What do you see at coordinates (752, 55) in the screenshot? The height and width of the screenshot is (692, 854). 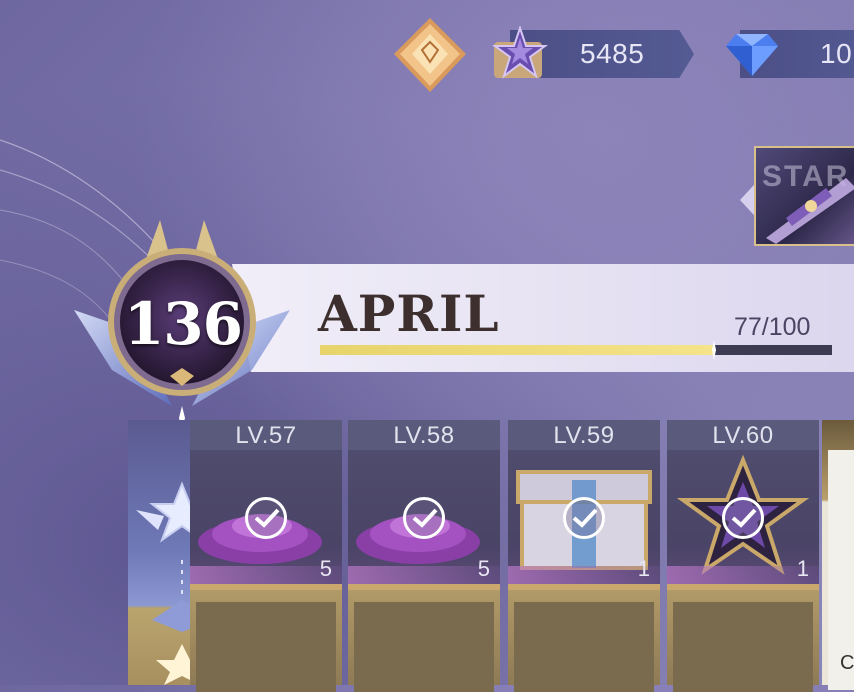 I see `diamond-icon` at bounding box center [752, 55].